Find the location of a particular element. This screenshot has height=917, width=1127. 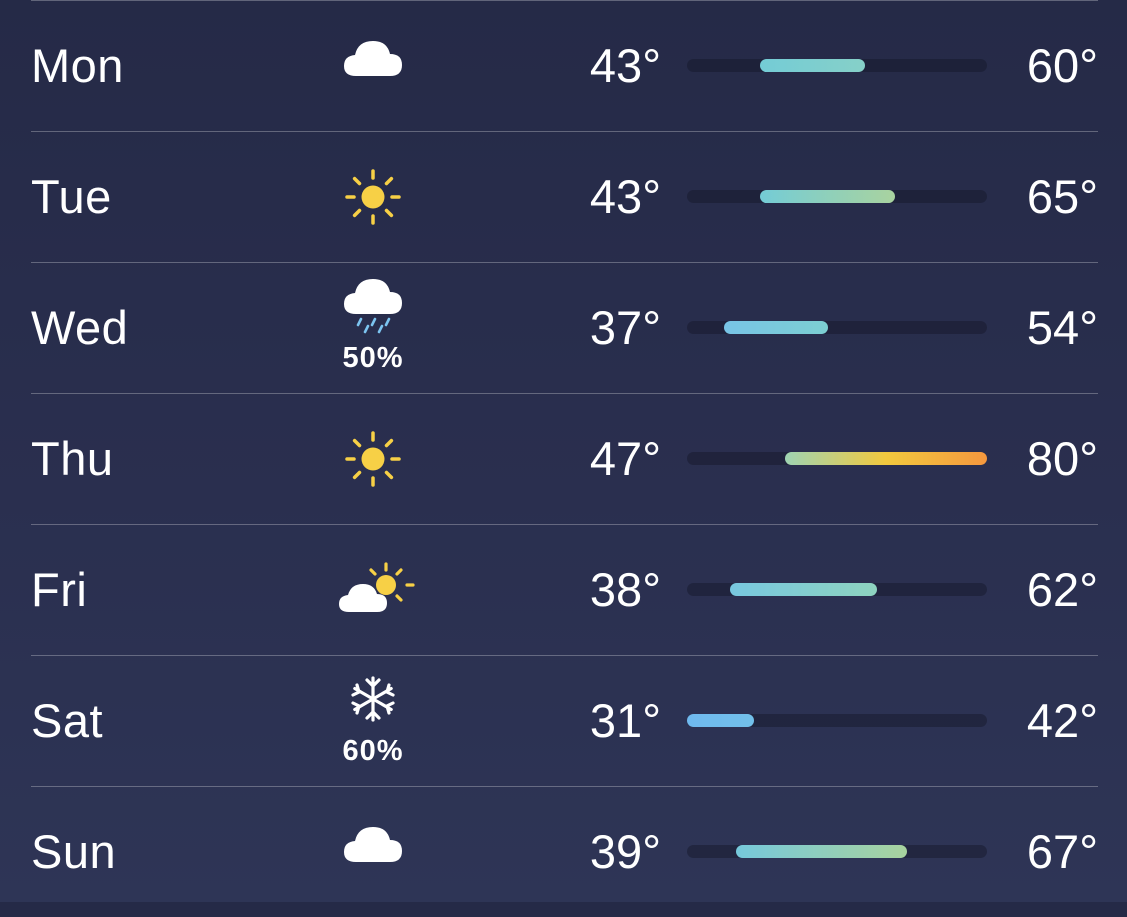

day-label: Mon is located at coordinates (77, 65).